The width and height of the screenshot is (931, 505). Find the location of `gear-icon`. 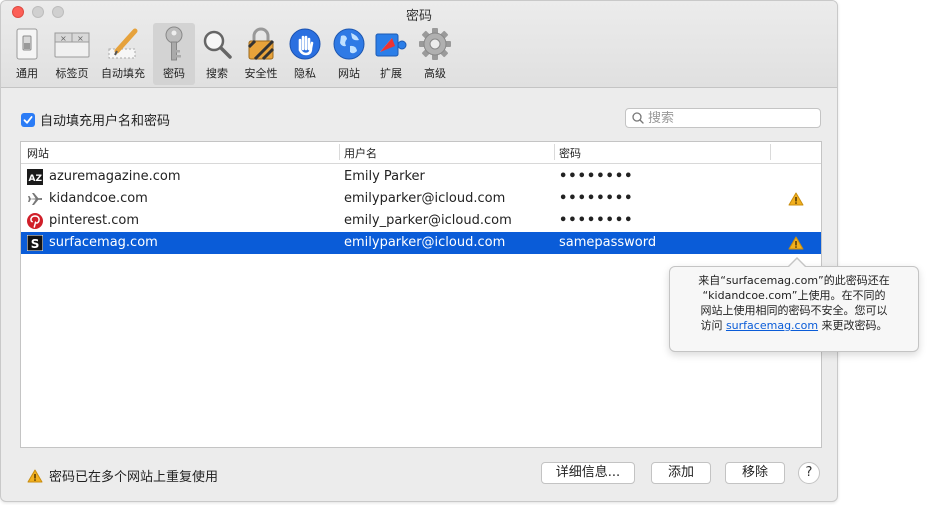

gear-icon is located at coordinates (435, 44).